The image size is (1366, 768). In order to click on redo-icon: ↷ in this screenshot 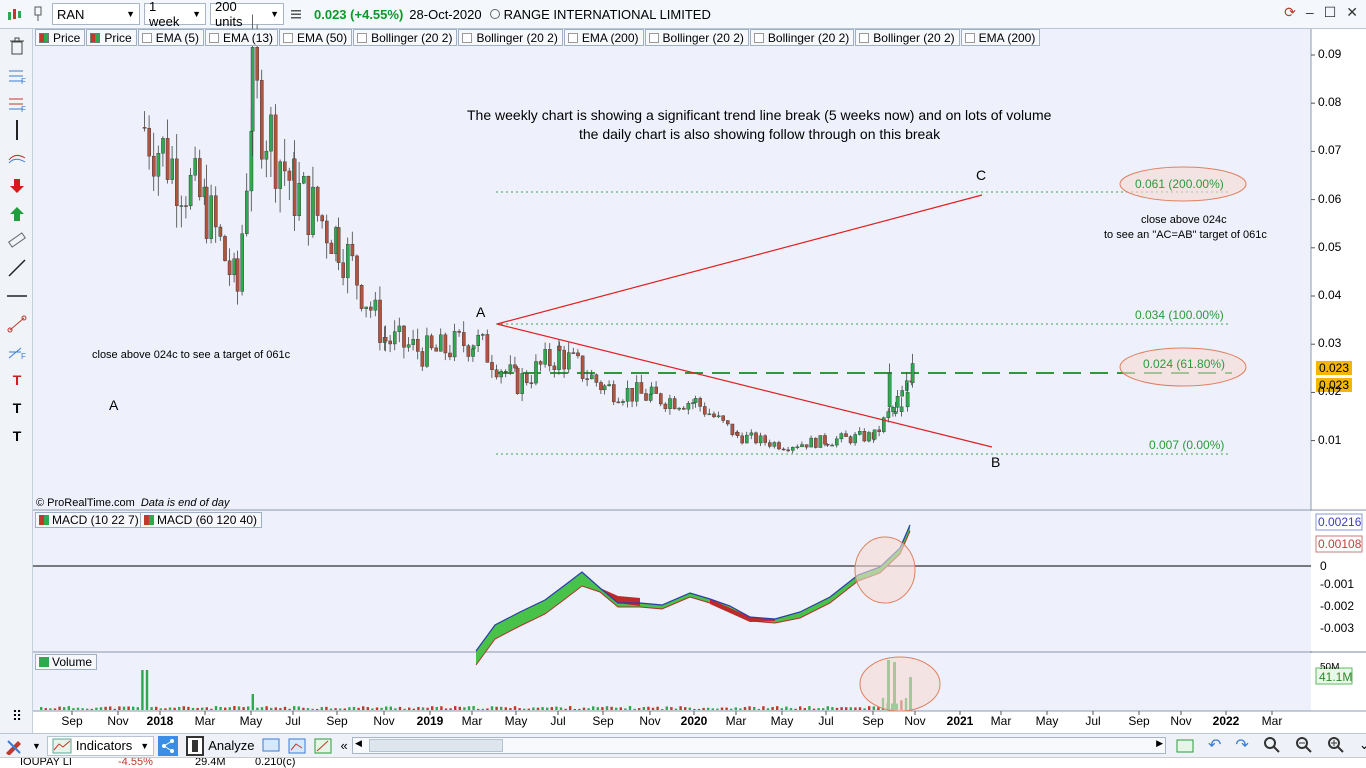, I will do `click(1241, 745)`.